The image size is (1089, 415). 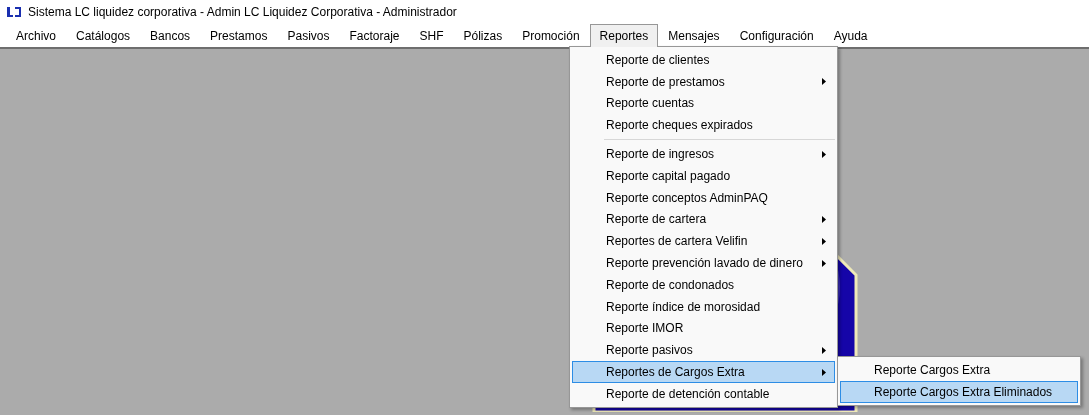 I want to click on menu-item: Mensajes, so click(x=694, y=35).